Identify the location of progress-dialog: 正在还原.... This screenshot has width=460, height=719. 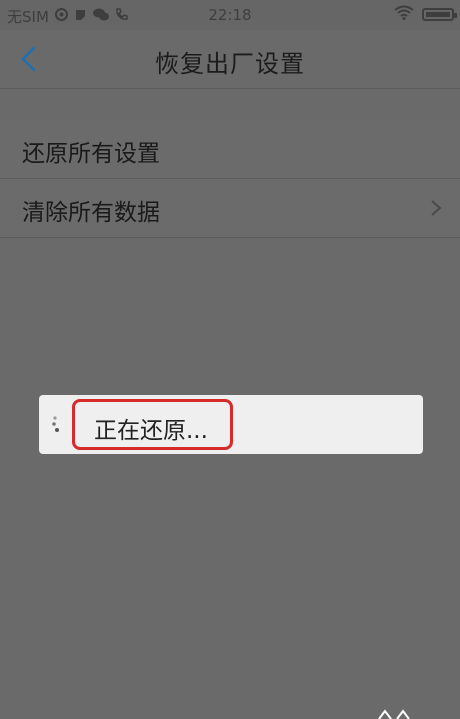
(231, 424).